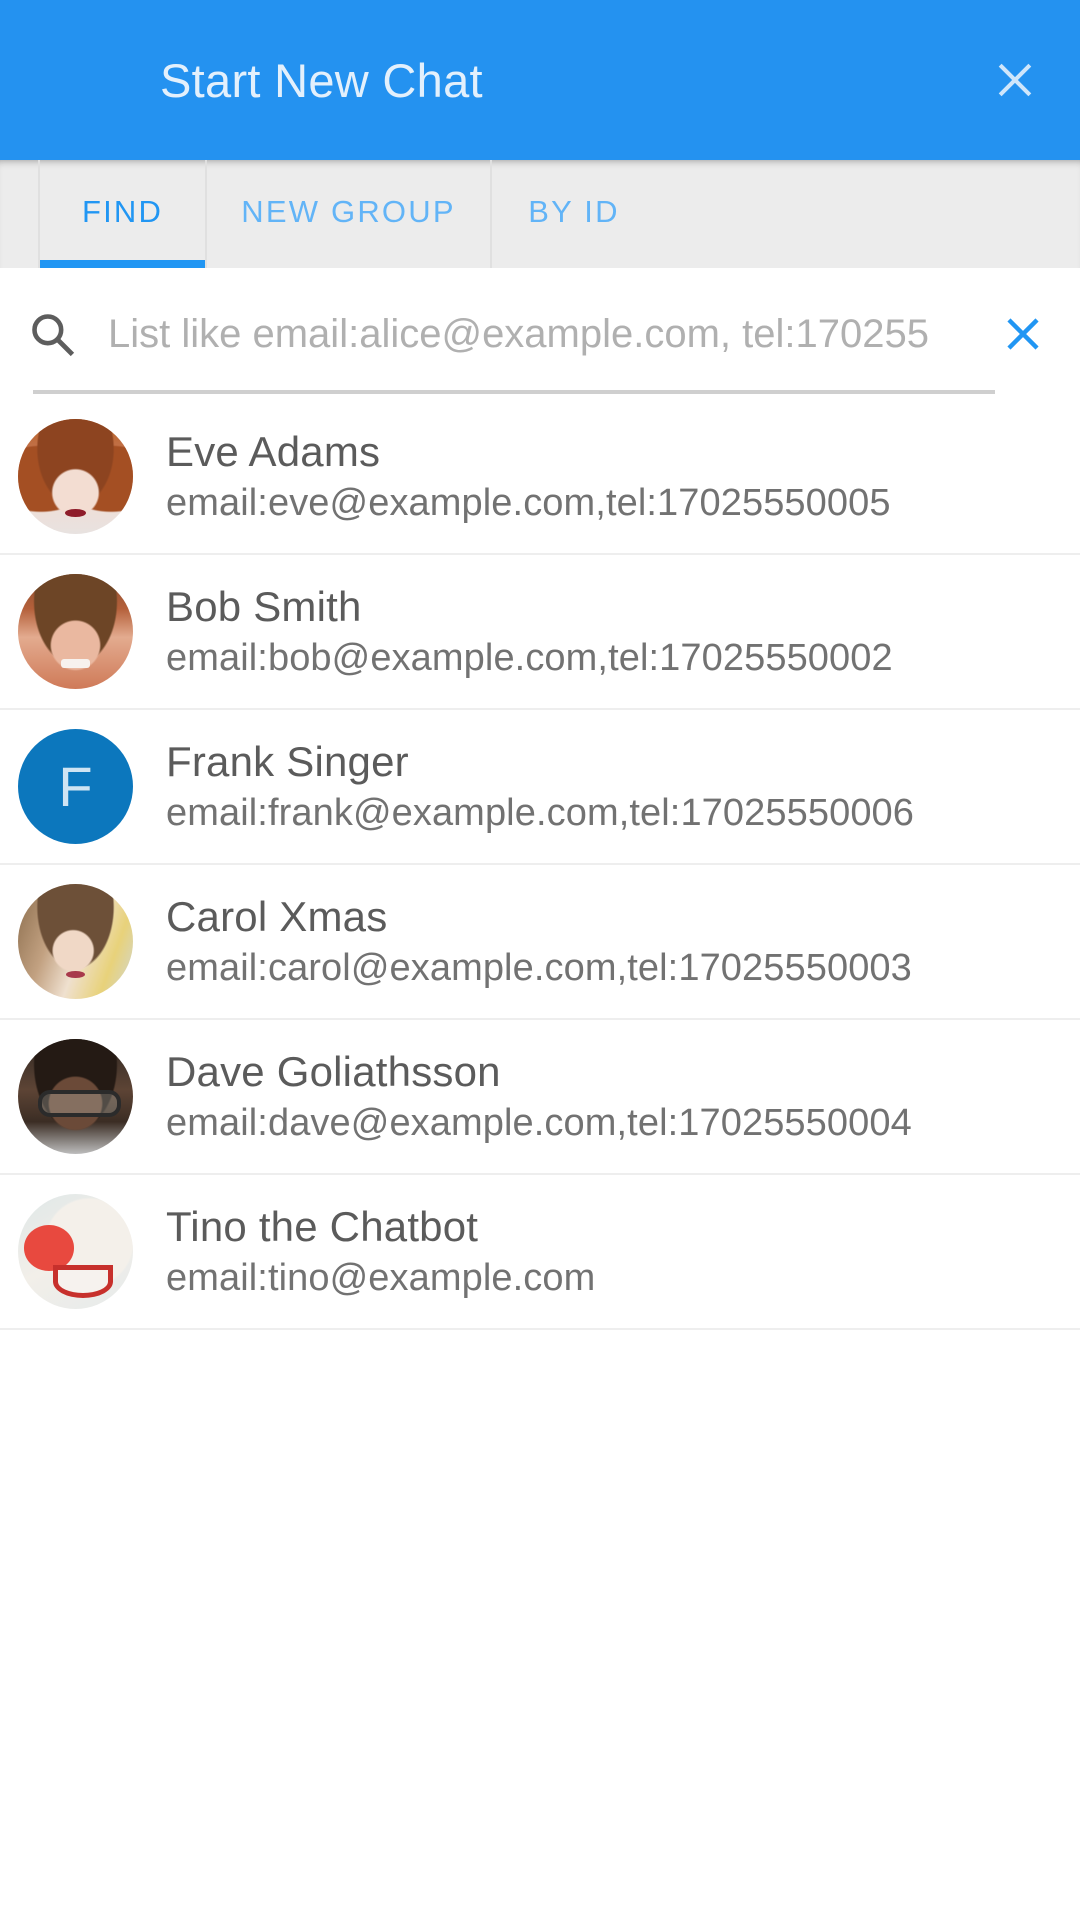 Image resolution: width=1080 pixels, height=1920 pixels. What do you see at coordinates (514, 392) in the screenshot?
I see `search-underline` at bounding box center [514, 392].